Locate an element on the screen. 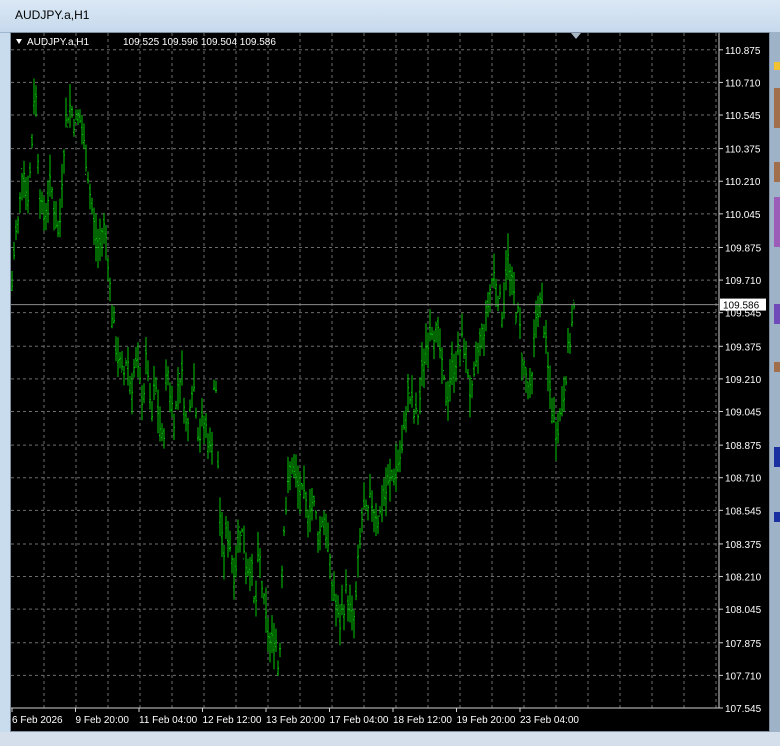 The image size is (780, 746). time-tick-label: 13 Feb 20:00 is located at coordinates (295, 720).